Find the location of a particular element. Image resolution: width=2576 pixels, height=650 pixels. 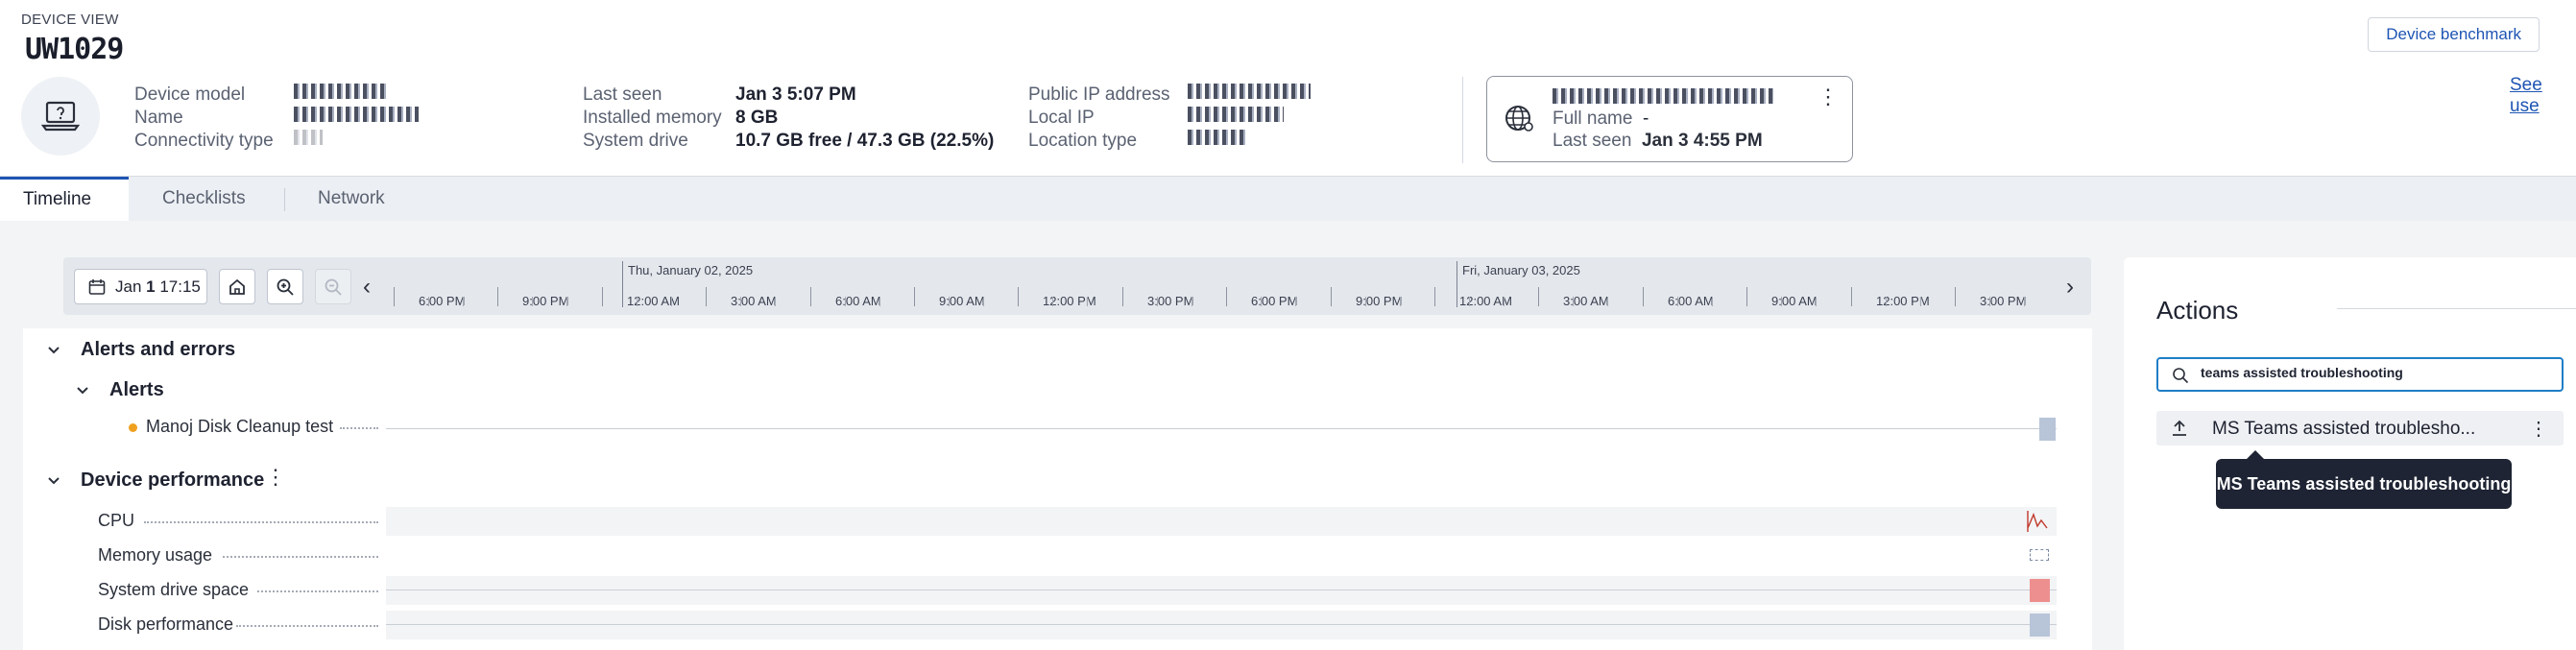

metric-disk-label: Disk performance is located at coordinates (165, 624).